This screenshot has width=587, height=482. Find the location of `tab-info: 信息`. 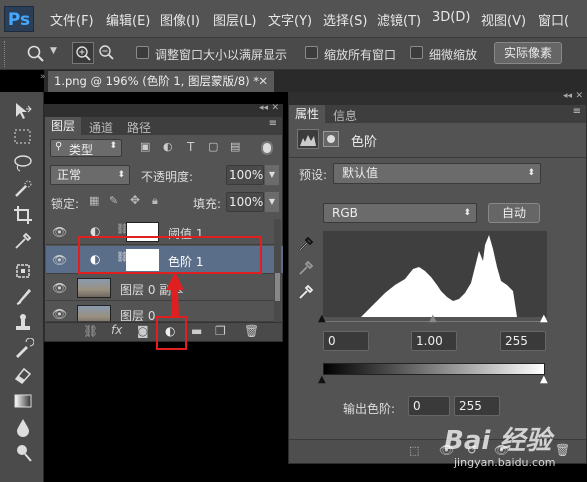

tab-info: 信息 is located at coordinates (345, 115).